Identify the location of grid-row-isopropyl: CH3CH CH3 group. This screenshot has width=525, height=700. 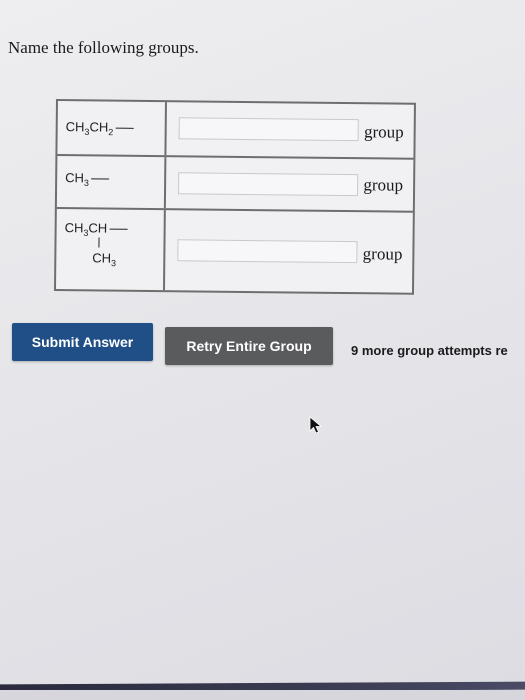
(234, 251).